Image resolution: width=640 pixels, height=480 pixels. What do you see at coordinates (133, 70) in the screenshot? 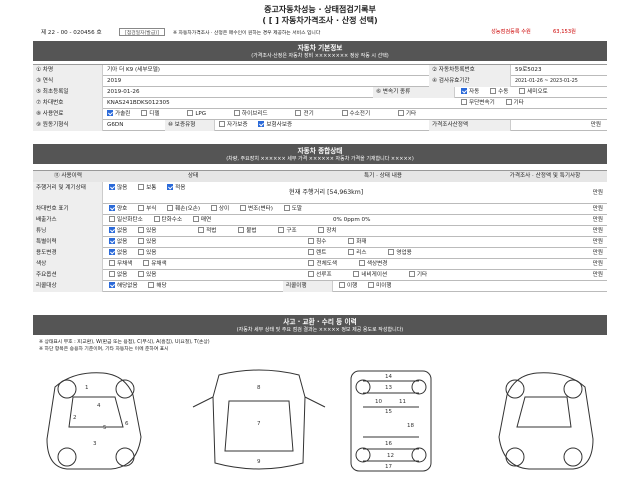
I see `car-name-value: 기아 더 K9 (세부모델)` at bounding box center [133, 70].